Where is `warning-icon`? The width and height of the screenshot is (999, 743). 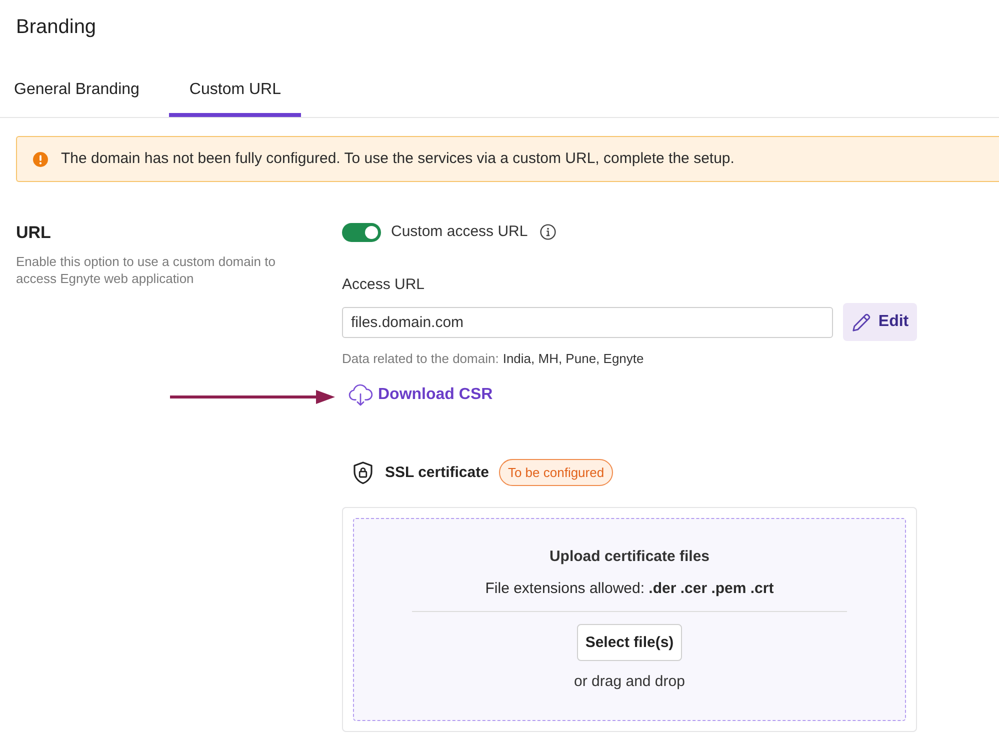 warning-icon is located at coordinates (40, 159).